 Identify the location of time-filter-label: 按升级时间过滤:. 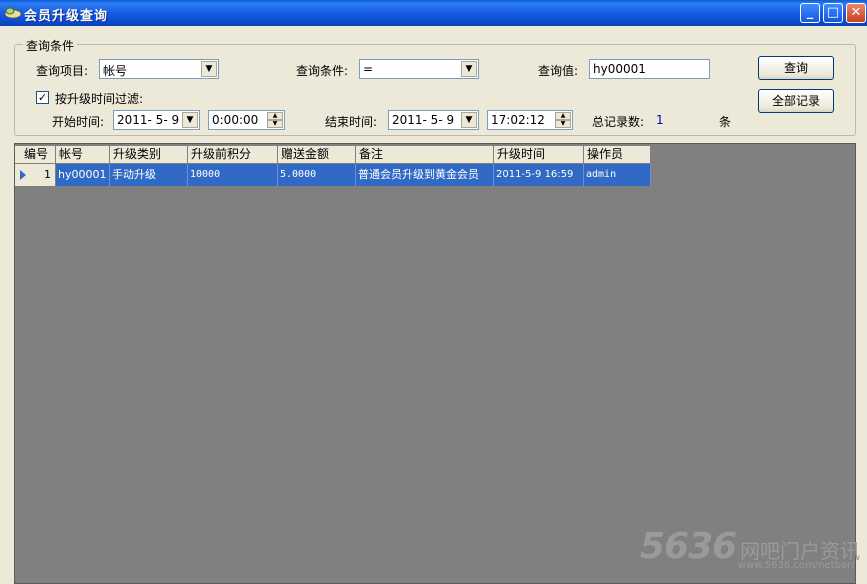
(99, 99).